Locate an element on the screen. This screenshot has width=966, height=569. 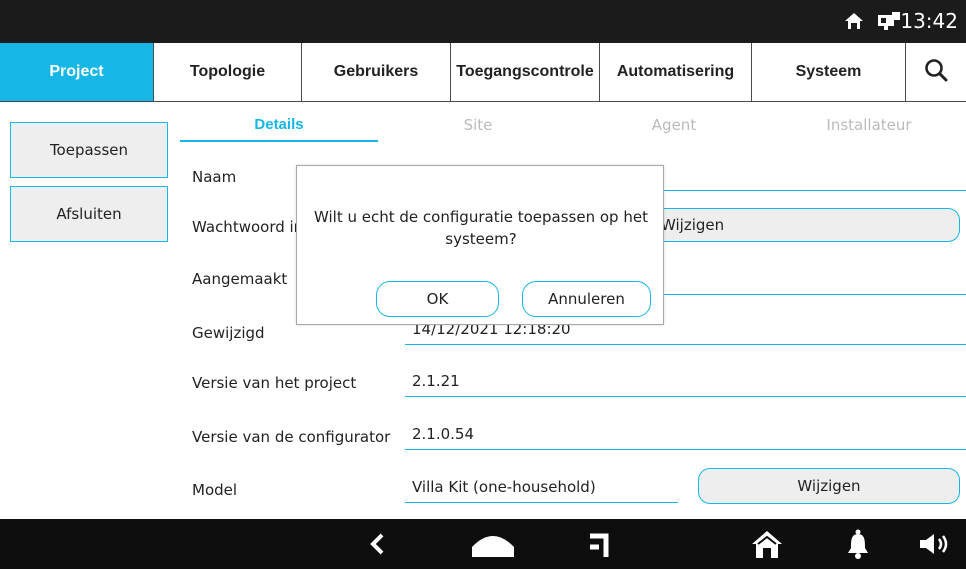
recent-icon is located at coordinates (600, 544).